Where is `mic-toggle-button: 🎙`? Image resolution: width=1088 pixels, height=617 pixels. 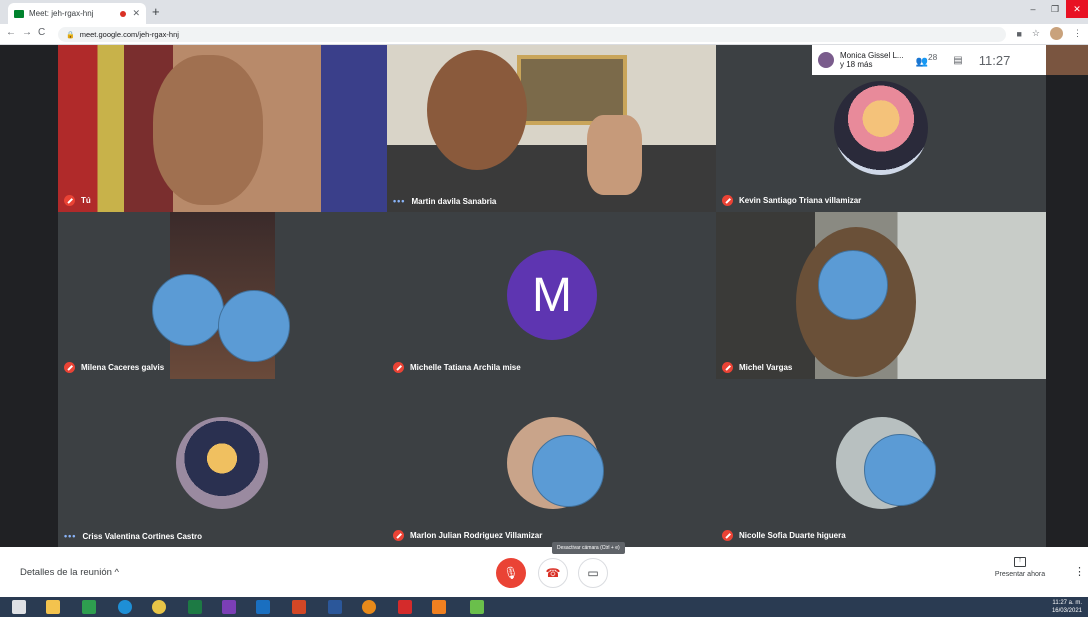 mic-toggle-button: 🎙 is located at coordinates (511, 573).